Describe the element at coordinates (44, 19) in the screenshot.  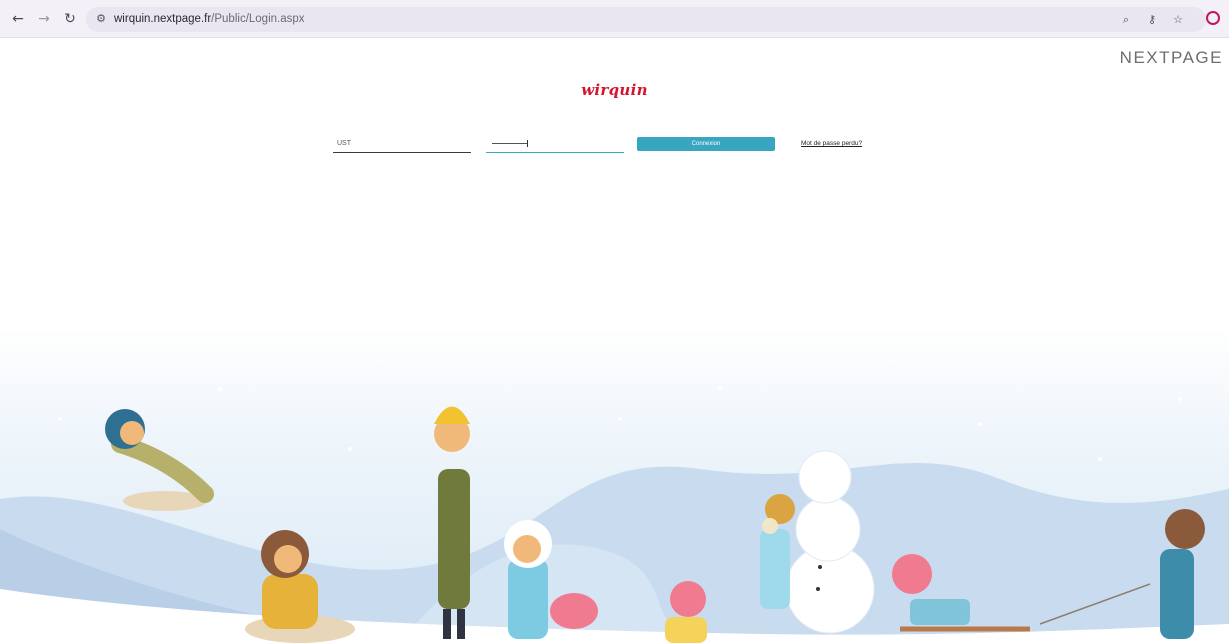
I see `forward-icon: →` at that location.